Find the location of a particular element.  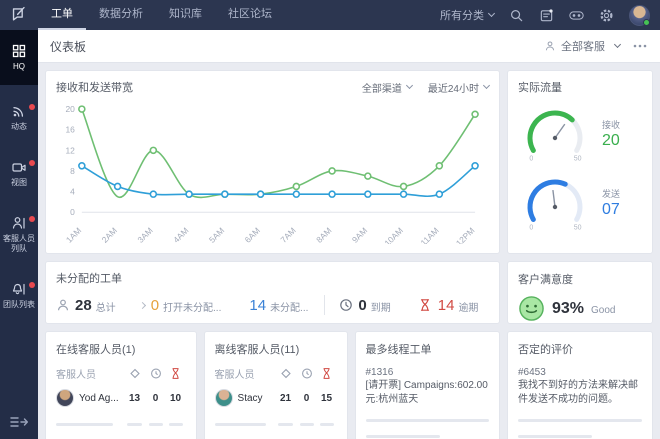

sidebar-item-label: 动态 is located at coordinates (19, 126).